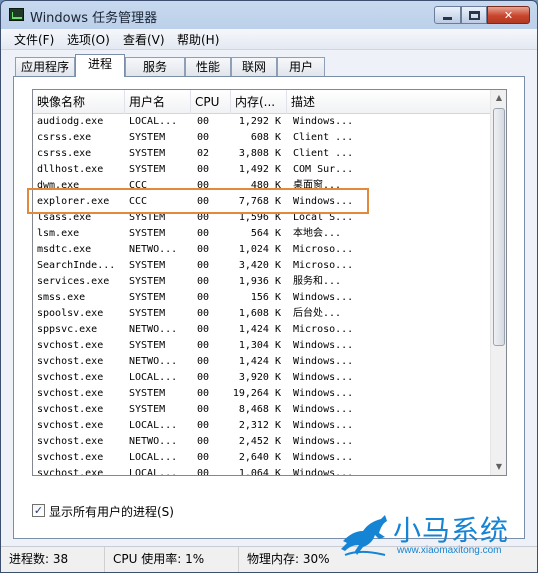  Describe the element at coordinates (498, 98) in the screenshot. I see `scroll-up-icon: ▲` at that location.